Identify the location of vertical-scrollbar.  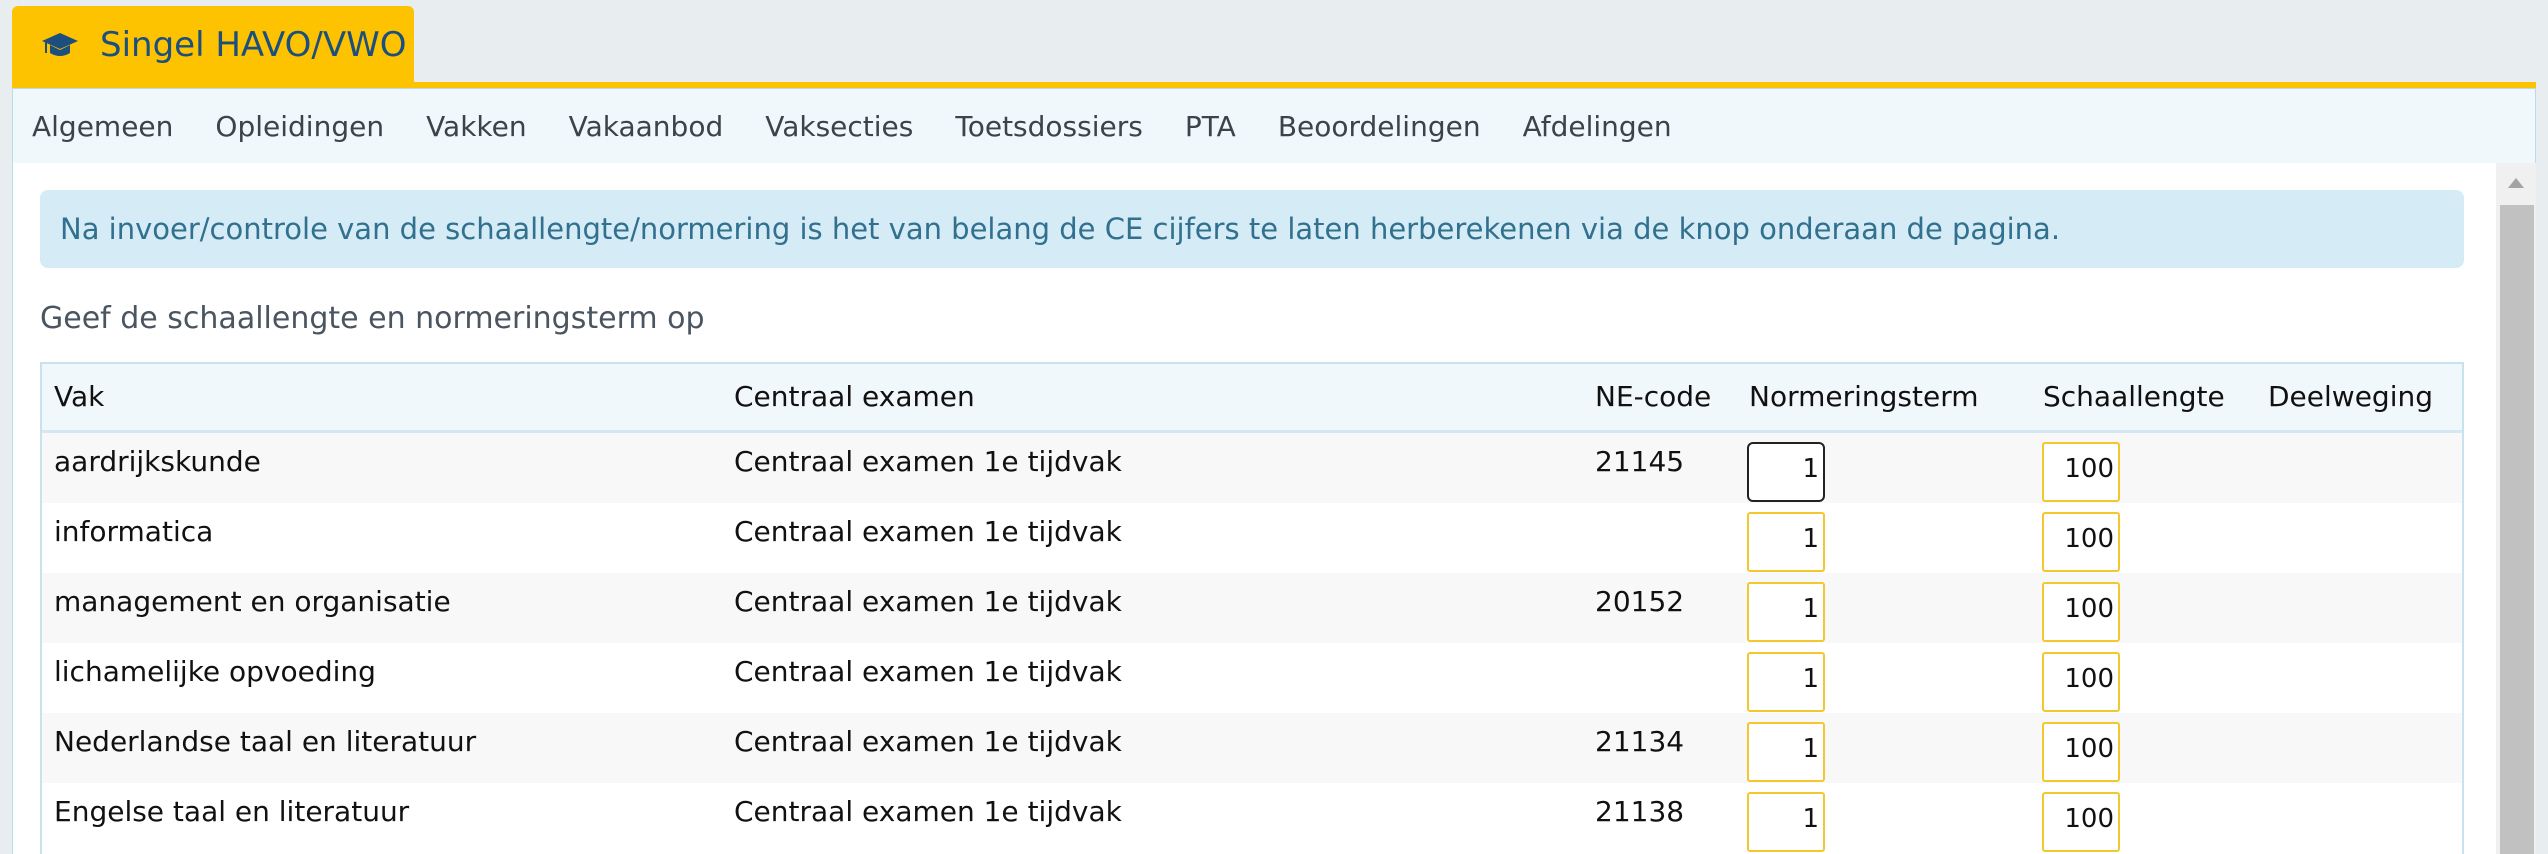
(2516, 508).